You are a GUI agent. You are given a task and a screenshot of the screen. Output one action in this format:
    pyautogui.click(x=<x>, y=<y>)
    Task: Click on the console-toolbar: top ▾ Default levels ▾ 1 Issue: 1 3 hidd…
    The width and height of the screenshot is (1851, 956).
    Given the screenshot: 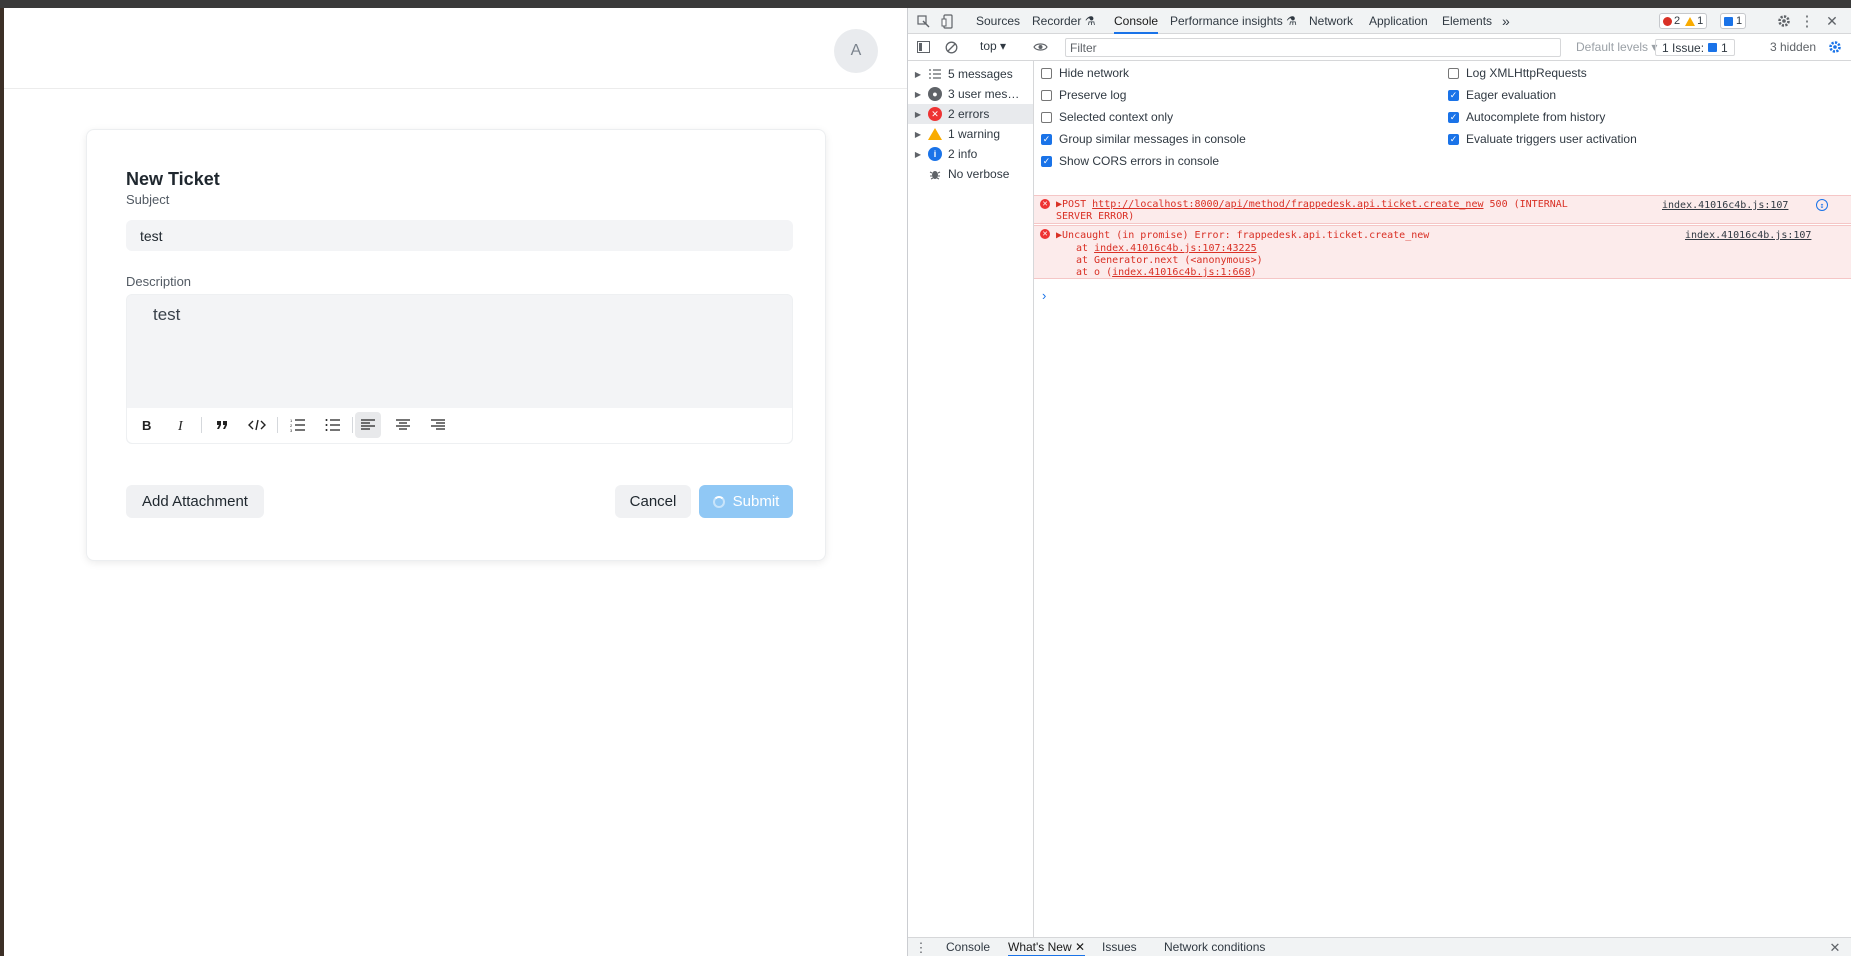 What is the action you would take?
    pyautogui.click(x=1379, y=47)
    